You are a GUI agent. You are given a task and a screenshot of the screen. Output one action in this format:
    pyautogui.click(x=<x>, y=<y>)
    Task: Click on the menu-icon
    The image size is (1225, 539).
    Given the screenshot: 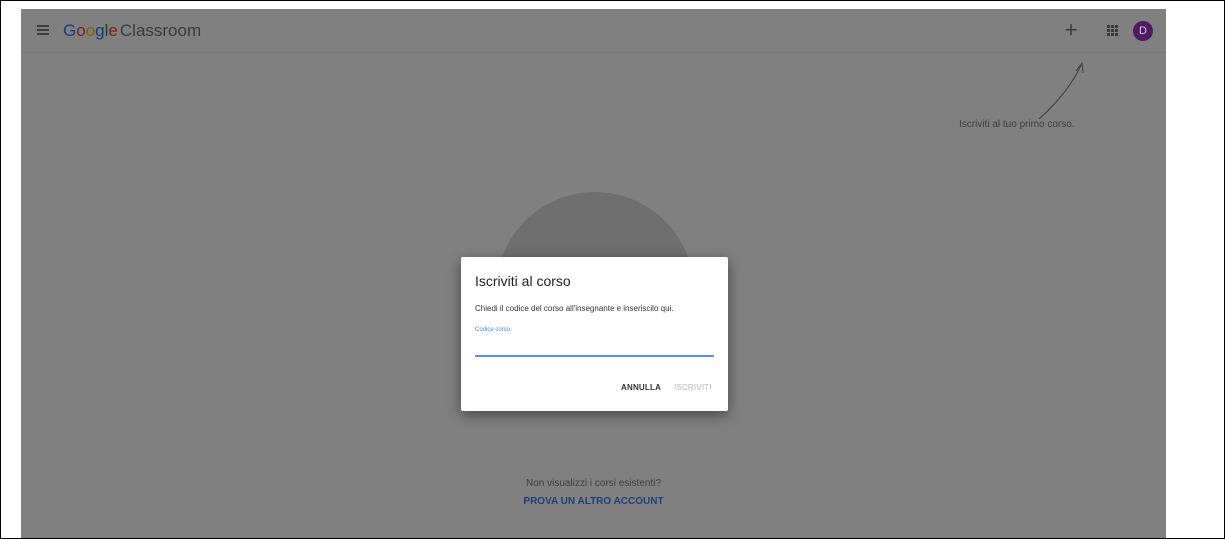 What is the action you would take?
    pyautogui.click(x=43, y=30)
    